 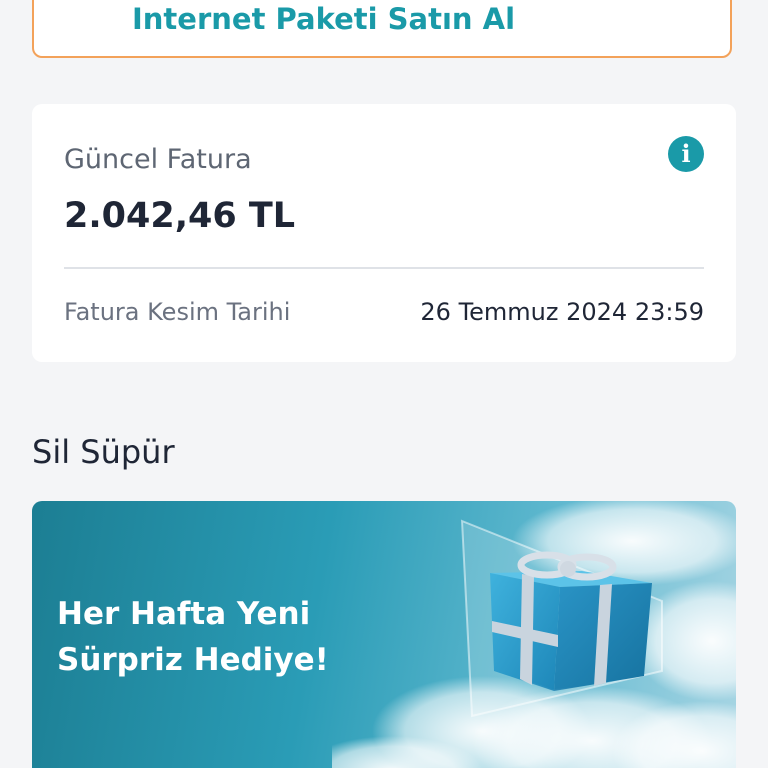 What do you see at coordinates (193, 637) in the screenshot?
I see `banner-title: Her Hafta Yeni Sürpriz Hediye!` at bounding box center [193, 637].